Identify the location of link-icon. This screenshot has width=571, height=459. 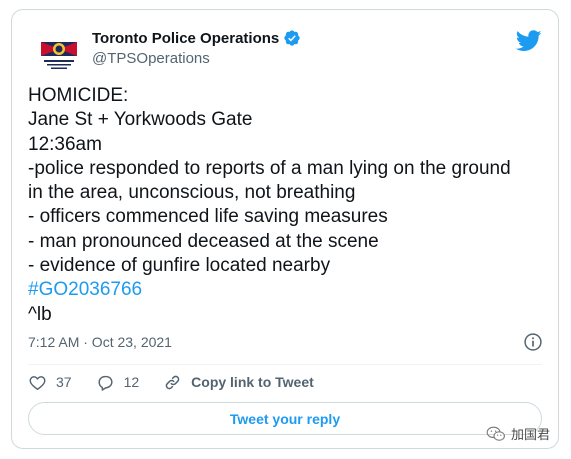
(172, 382).